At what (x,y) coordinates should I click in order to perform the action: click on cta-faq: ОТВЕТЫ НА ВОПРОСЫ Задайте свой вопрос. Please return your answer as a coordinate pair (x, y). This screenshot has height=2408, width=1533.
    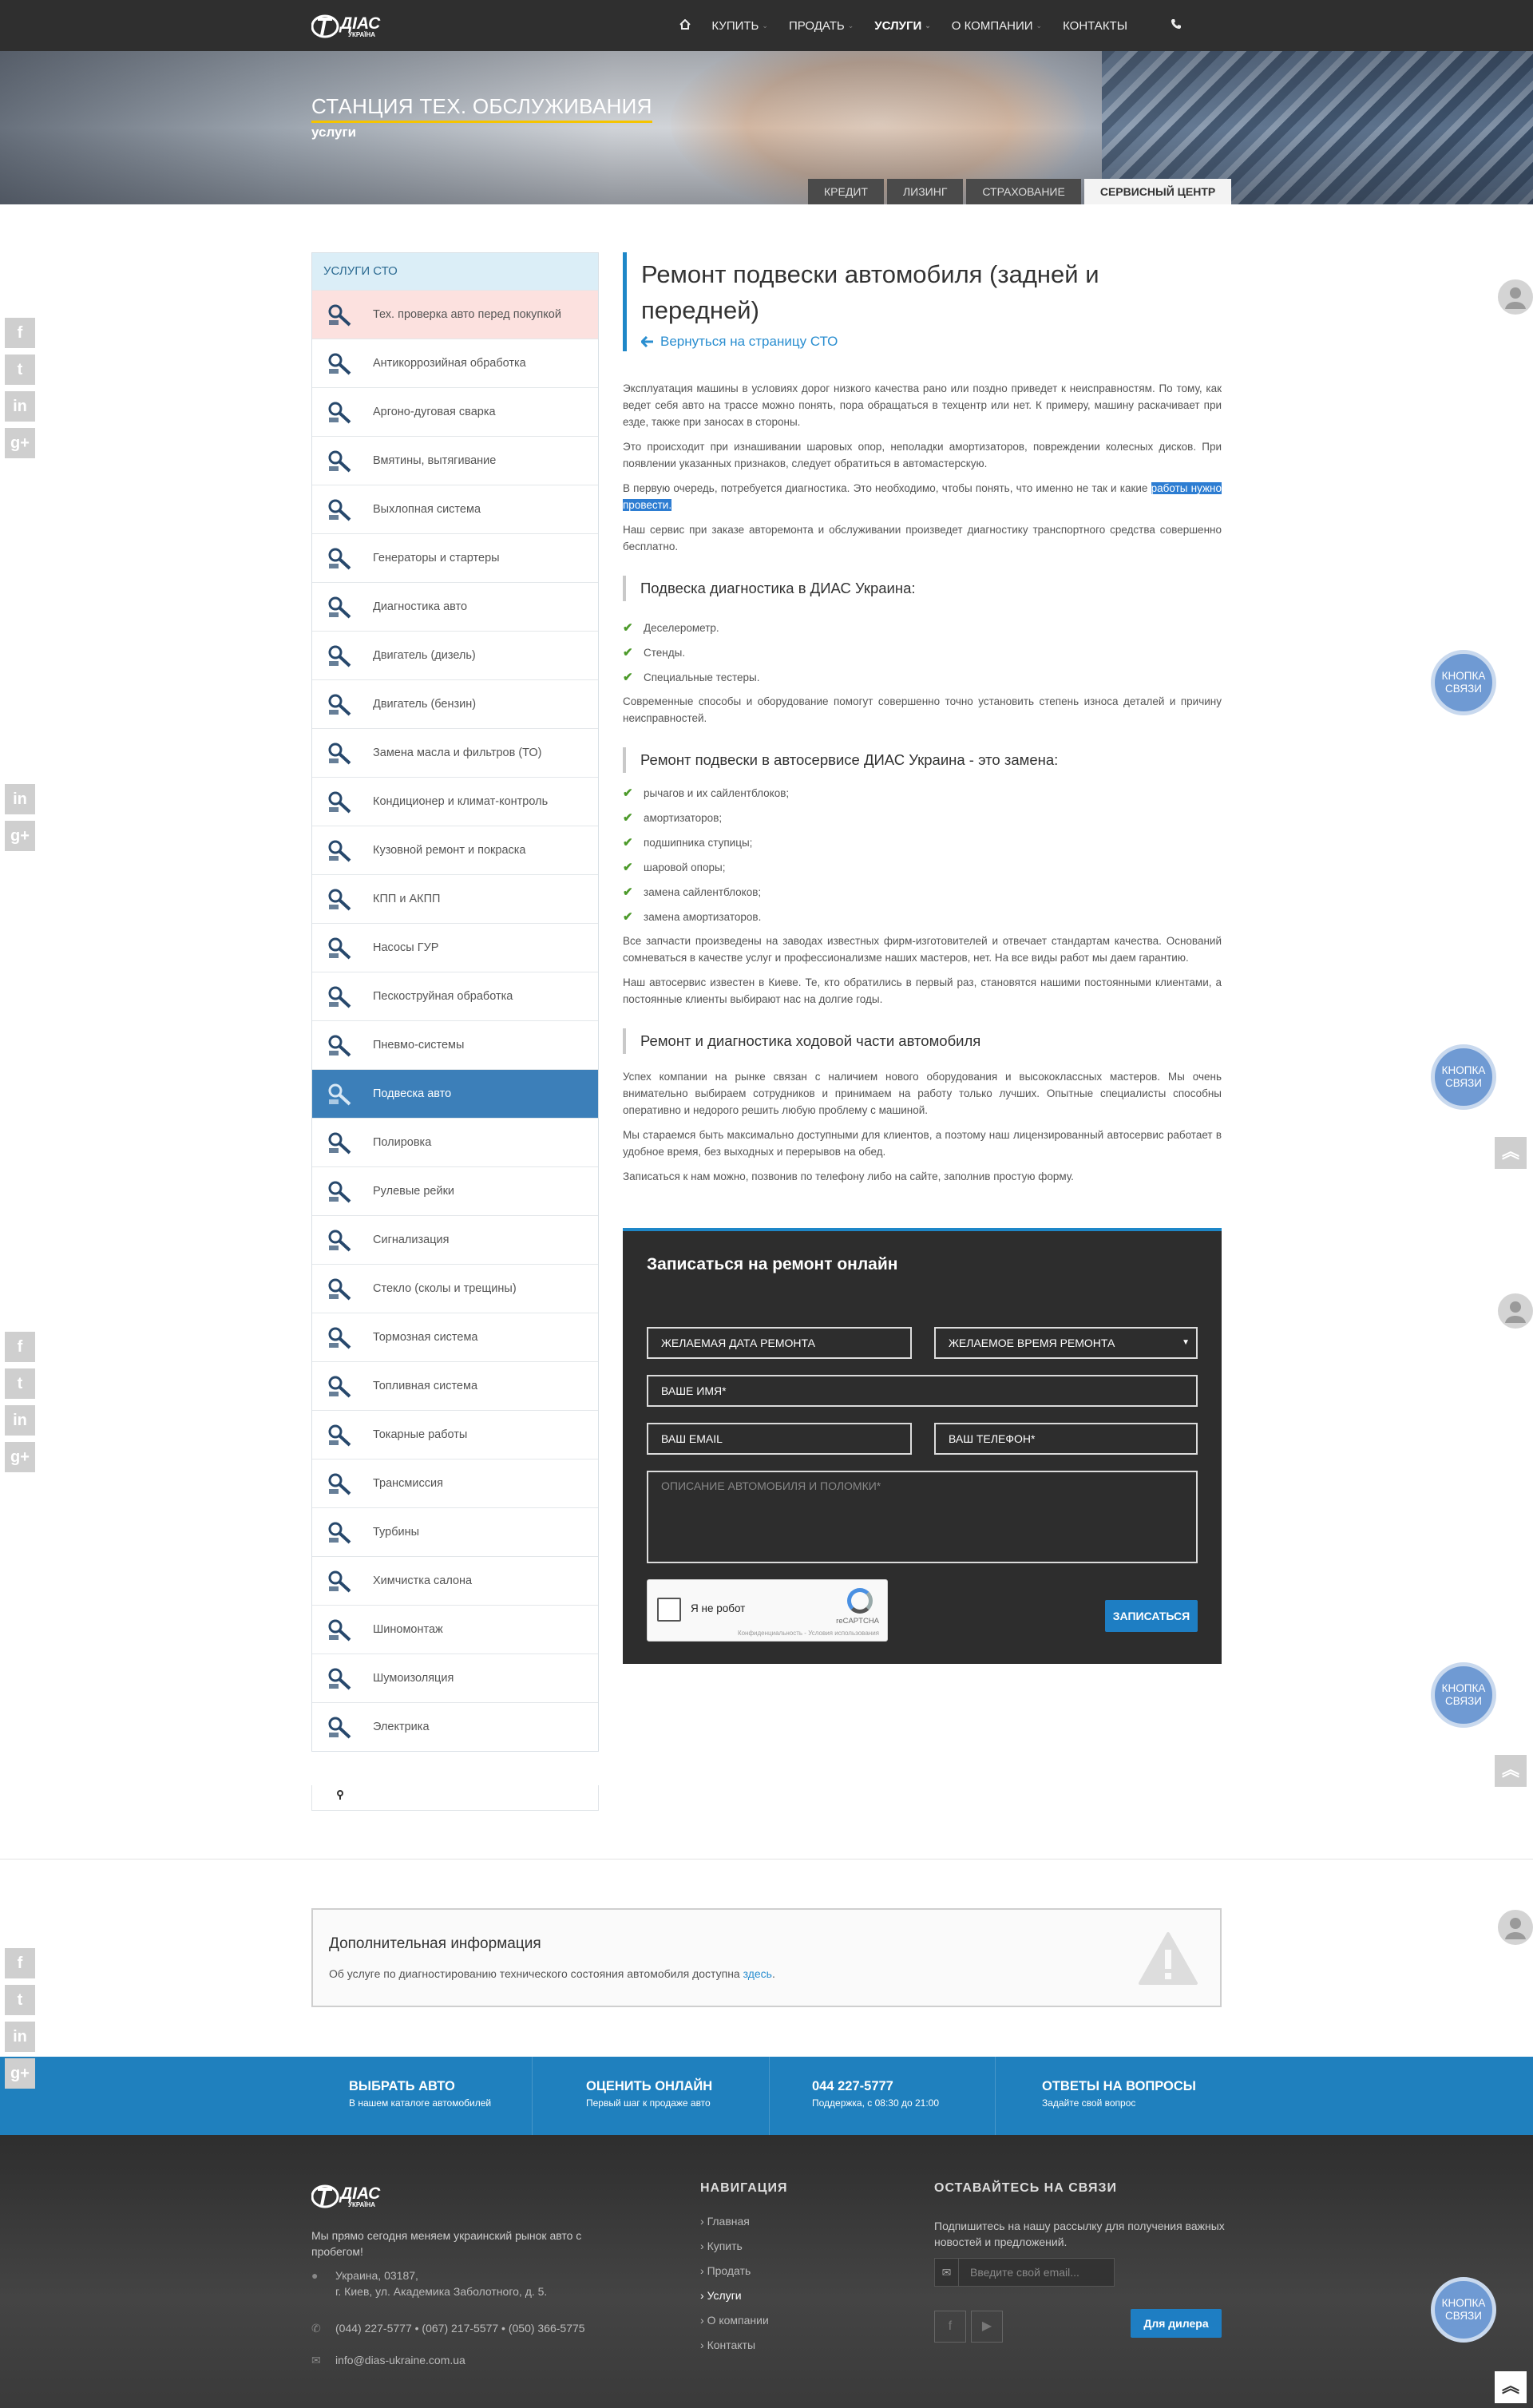
    Looking at the image, I should click on (1134, 2096).